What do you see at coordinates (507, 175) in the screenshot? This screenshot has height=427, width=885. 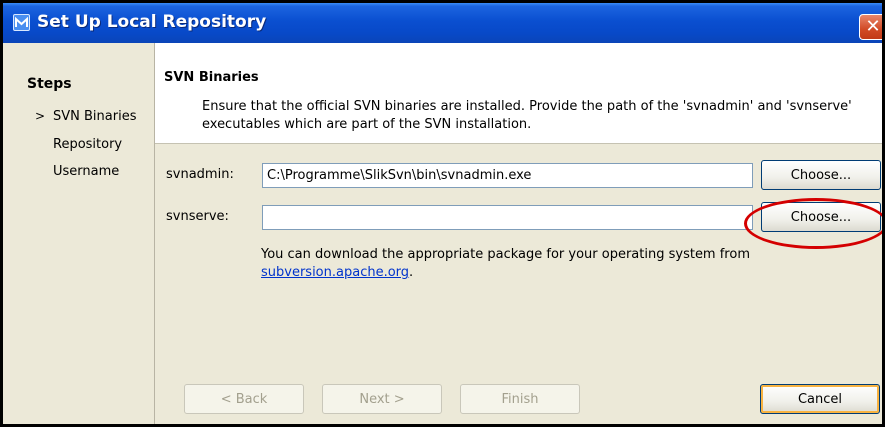 I see `svnadmin-path-input` at bounding box center [507, 175].